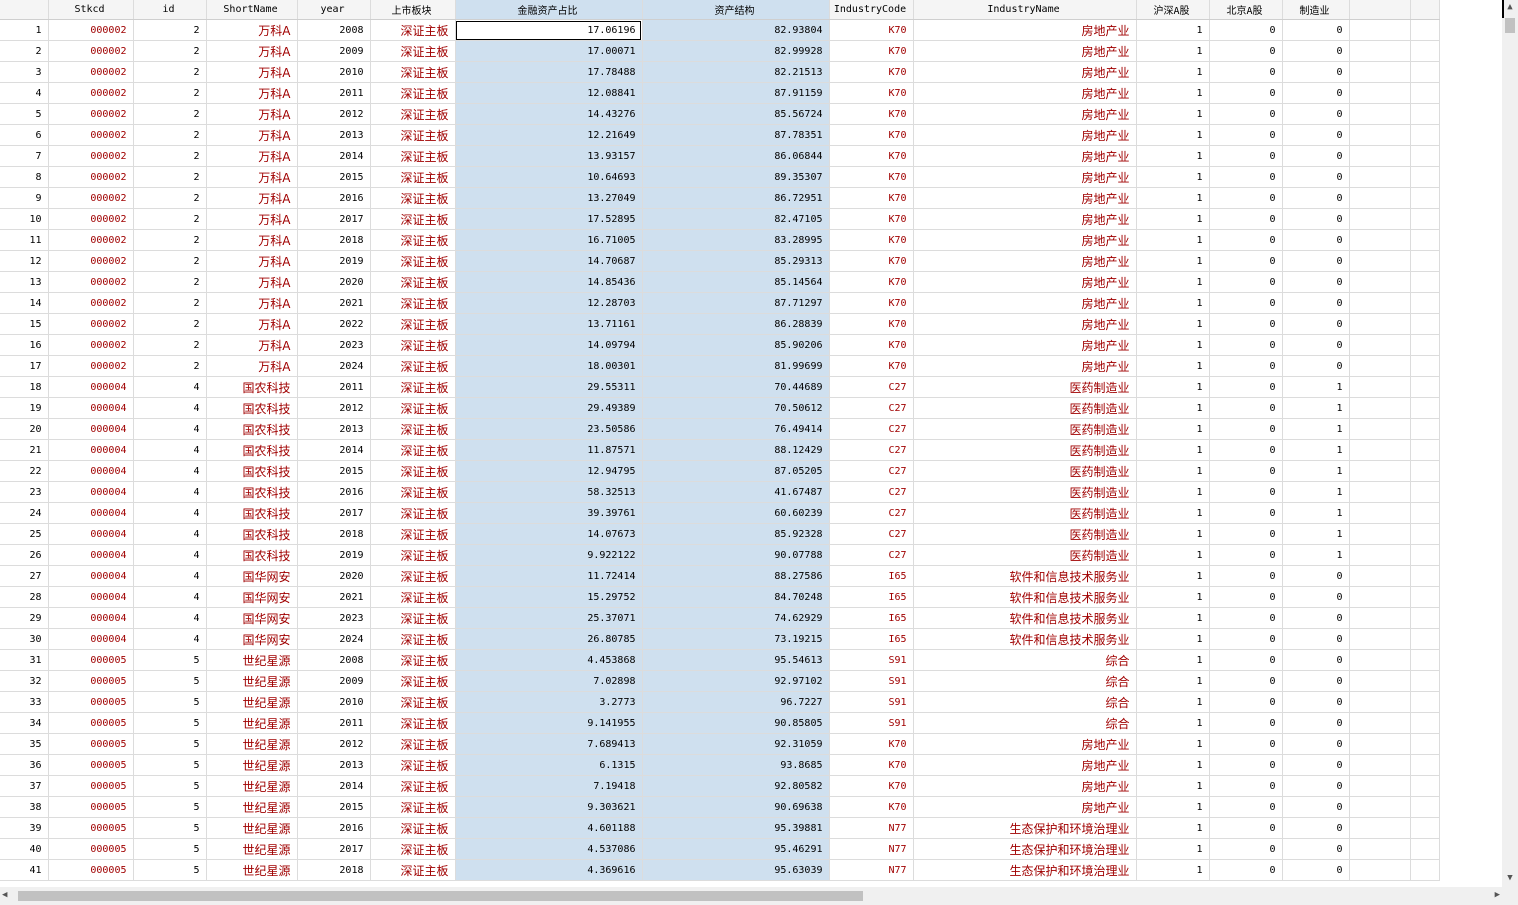 The width and height of the screenshot is (1518, 905). Describe the element at coordinates (24, 177) in the screenshot. I see `row-number: 8` at that location.